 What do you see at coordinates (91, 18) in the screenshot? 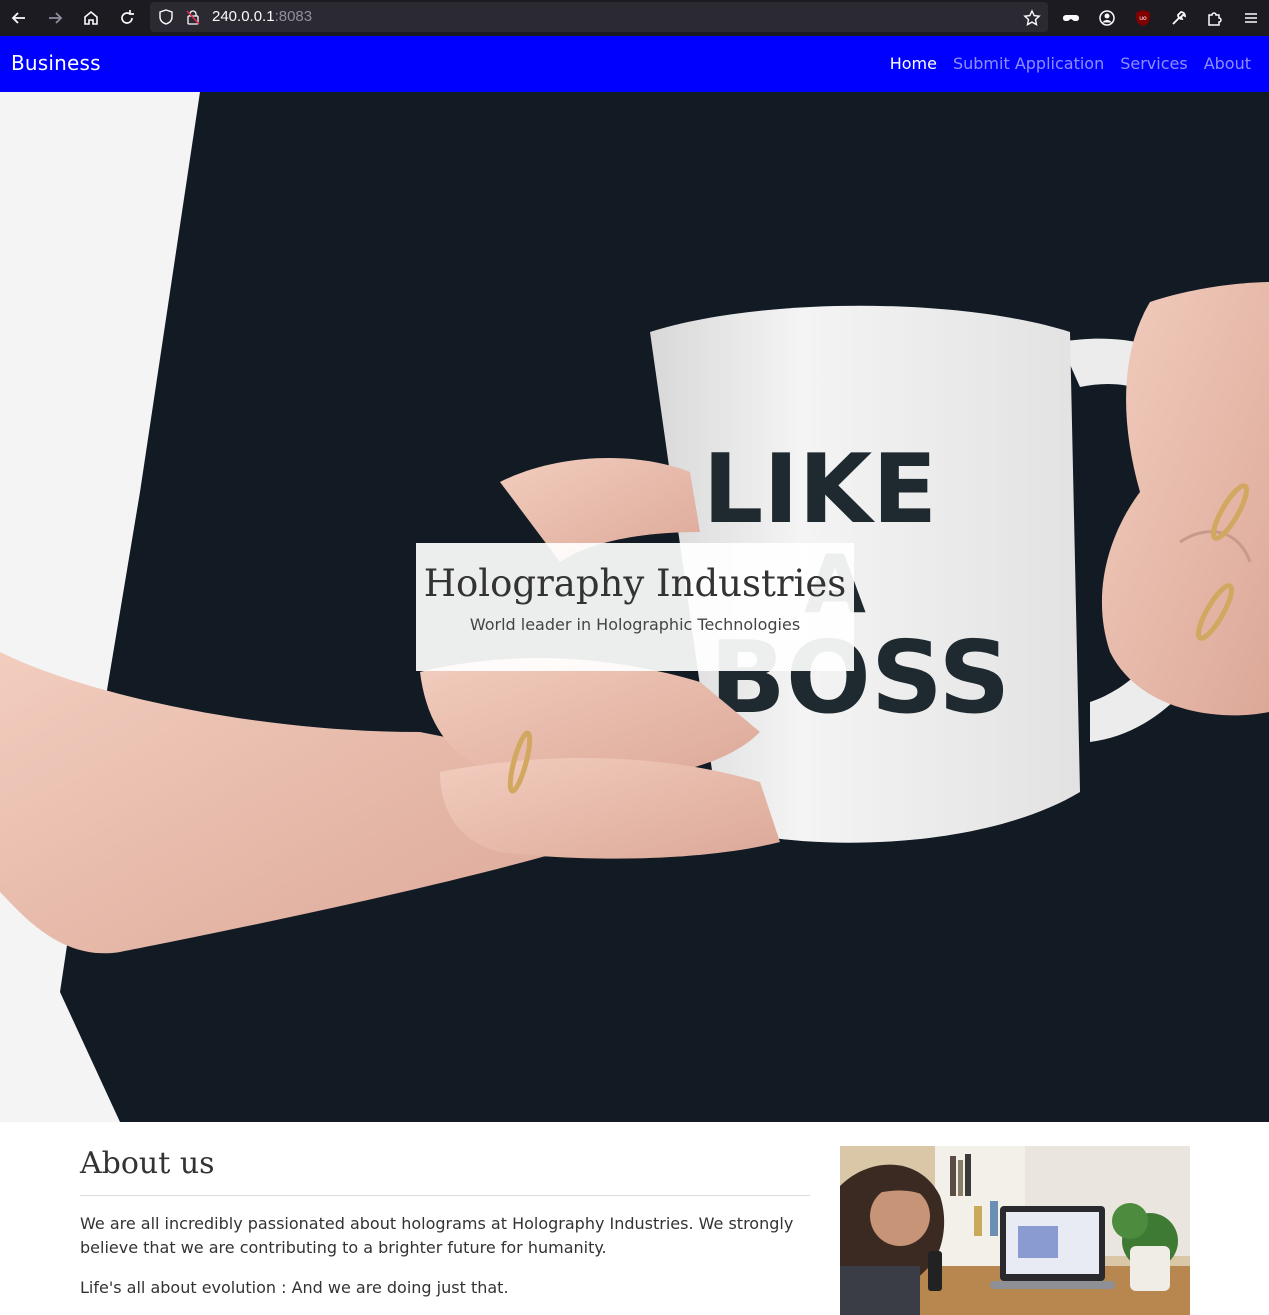
I see `home-icon` at bounding box center [91, 18].